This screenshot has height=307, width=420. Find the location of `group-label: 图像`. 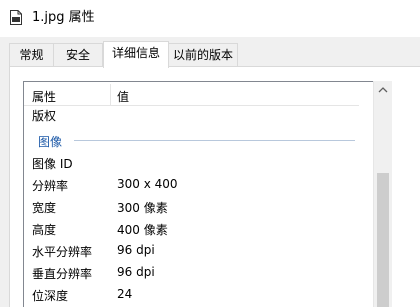

group-label: 图像 is located at coordinates (50, 142).